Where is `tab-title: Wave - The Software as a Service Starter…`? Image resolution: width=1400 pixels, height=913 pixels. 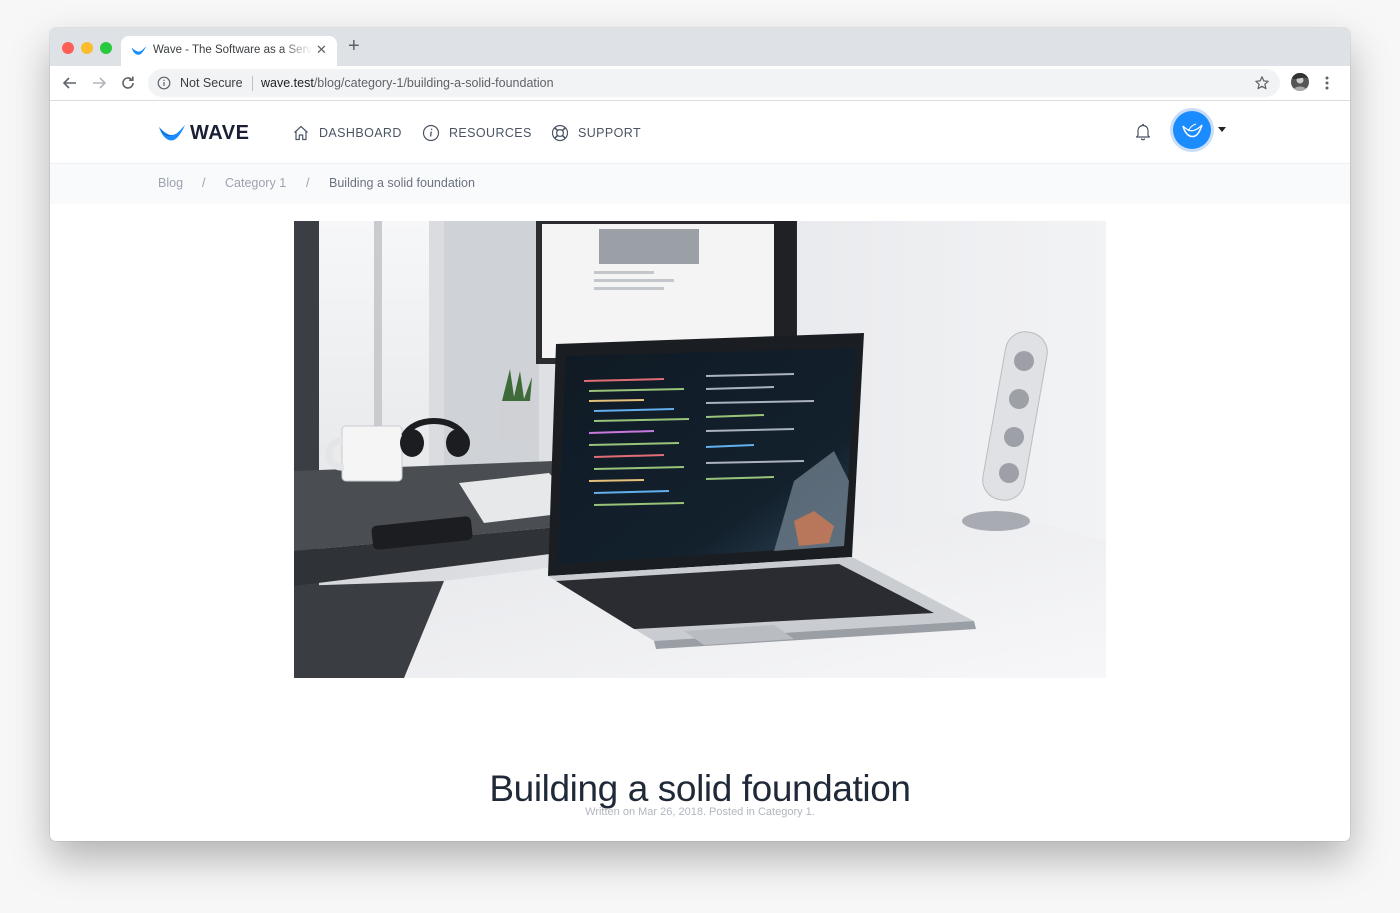 tab-title: Wave - The Software as a Service Starter… is located at coordinates (233, 50).